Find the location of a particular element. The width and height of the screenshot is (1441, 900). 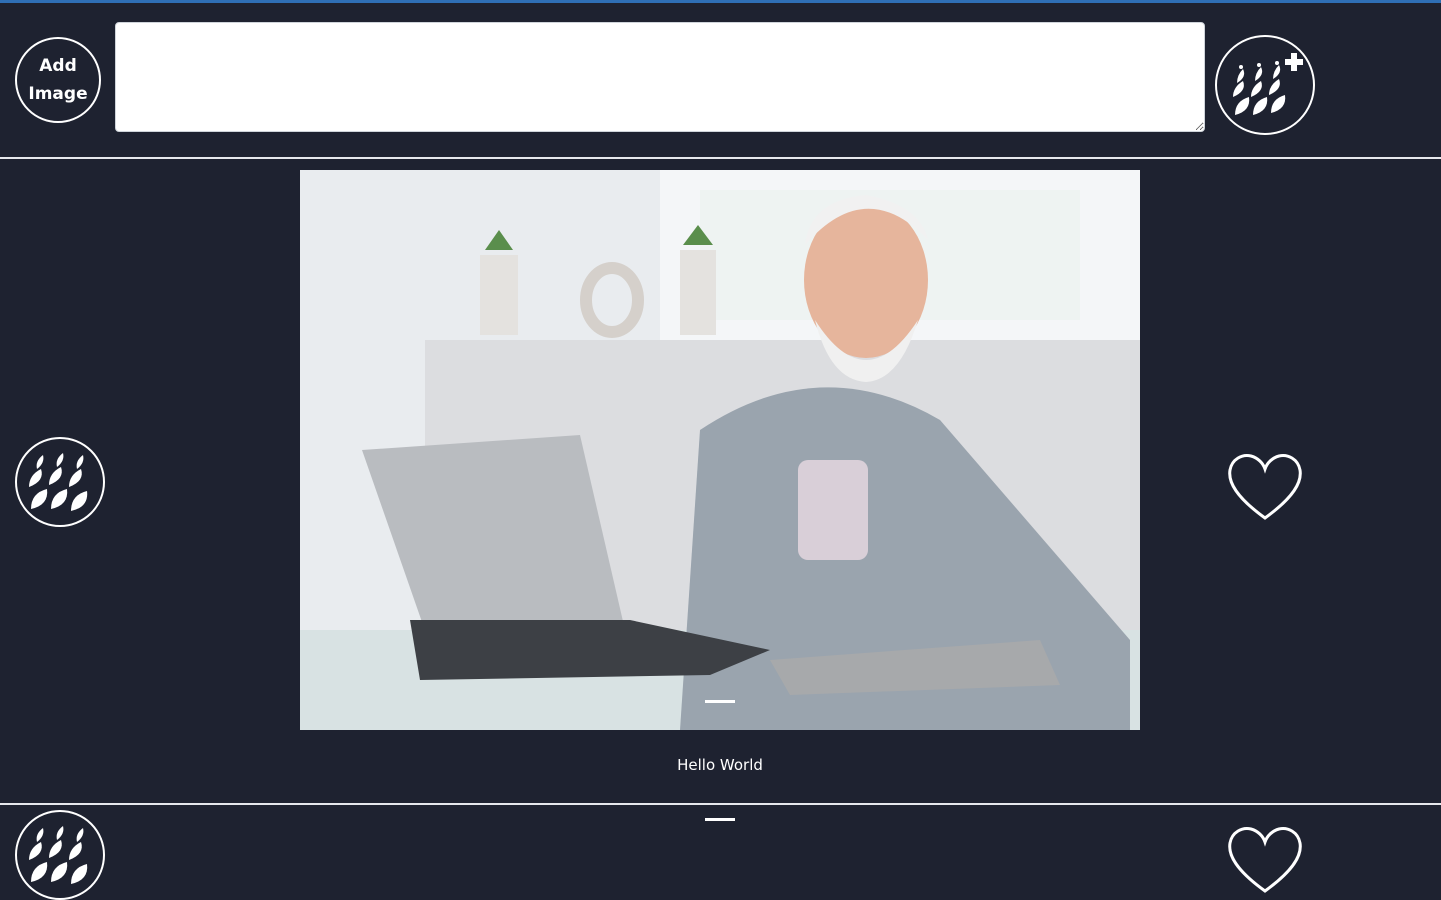

post-caption: Hello World is located at coordinates (720, 765).